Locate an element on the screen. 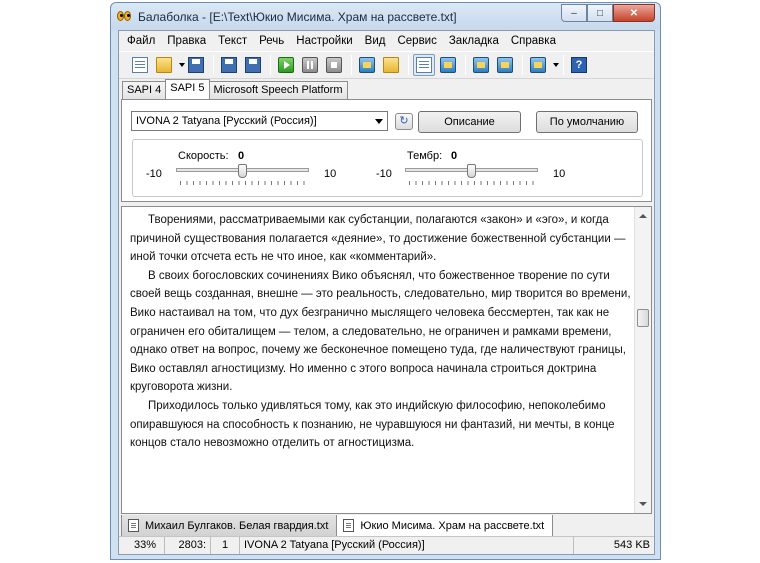 This screenshot has height=563, width=760. menu-edit: Правка is located at coordinates (186, 41).